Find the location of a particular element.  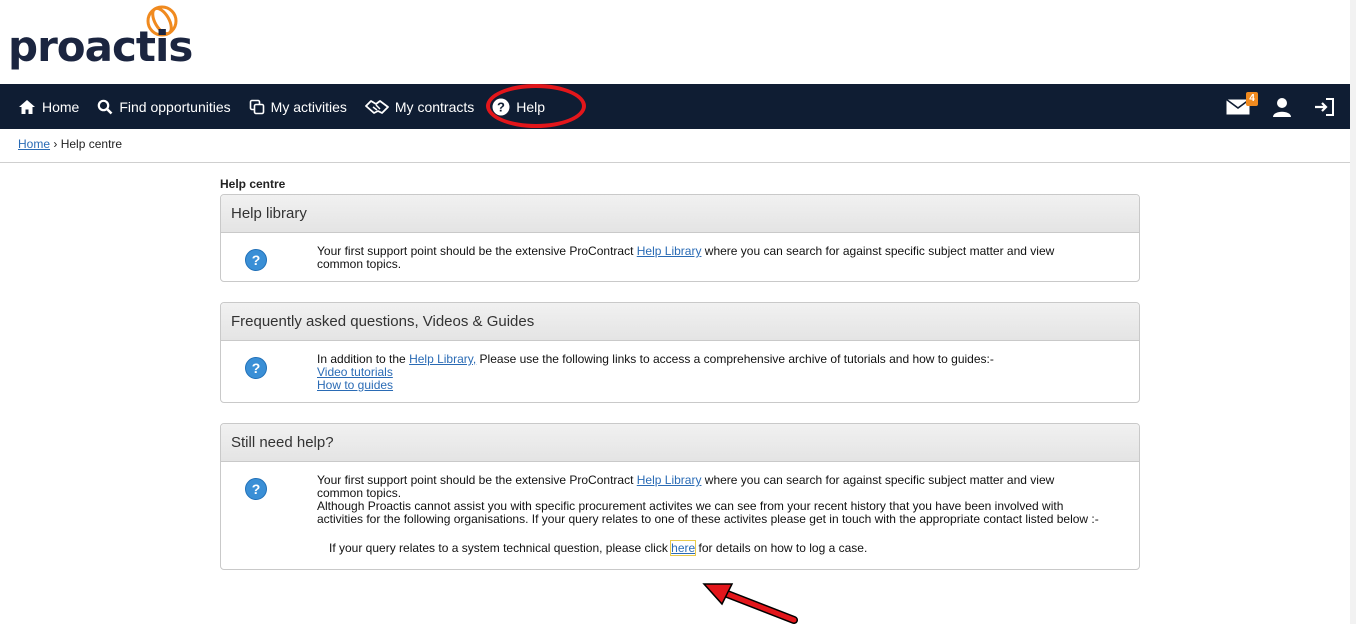

nav-my-activities: My activities is located at coordinates (298, 107).